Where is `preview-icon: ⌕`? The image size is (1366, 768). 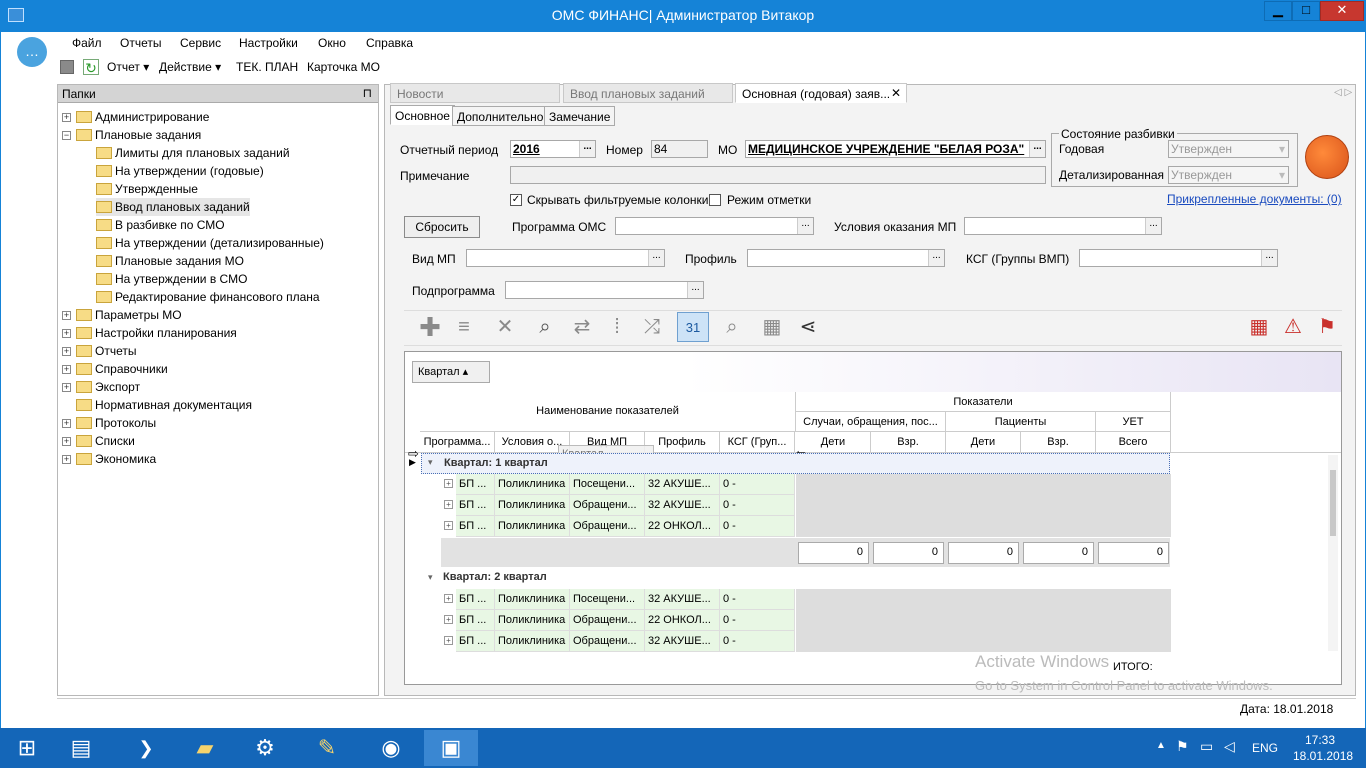 preview-icon: ⌕ is located at coordinates (732, 327).